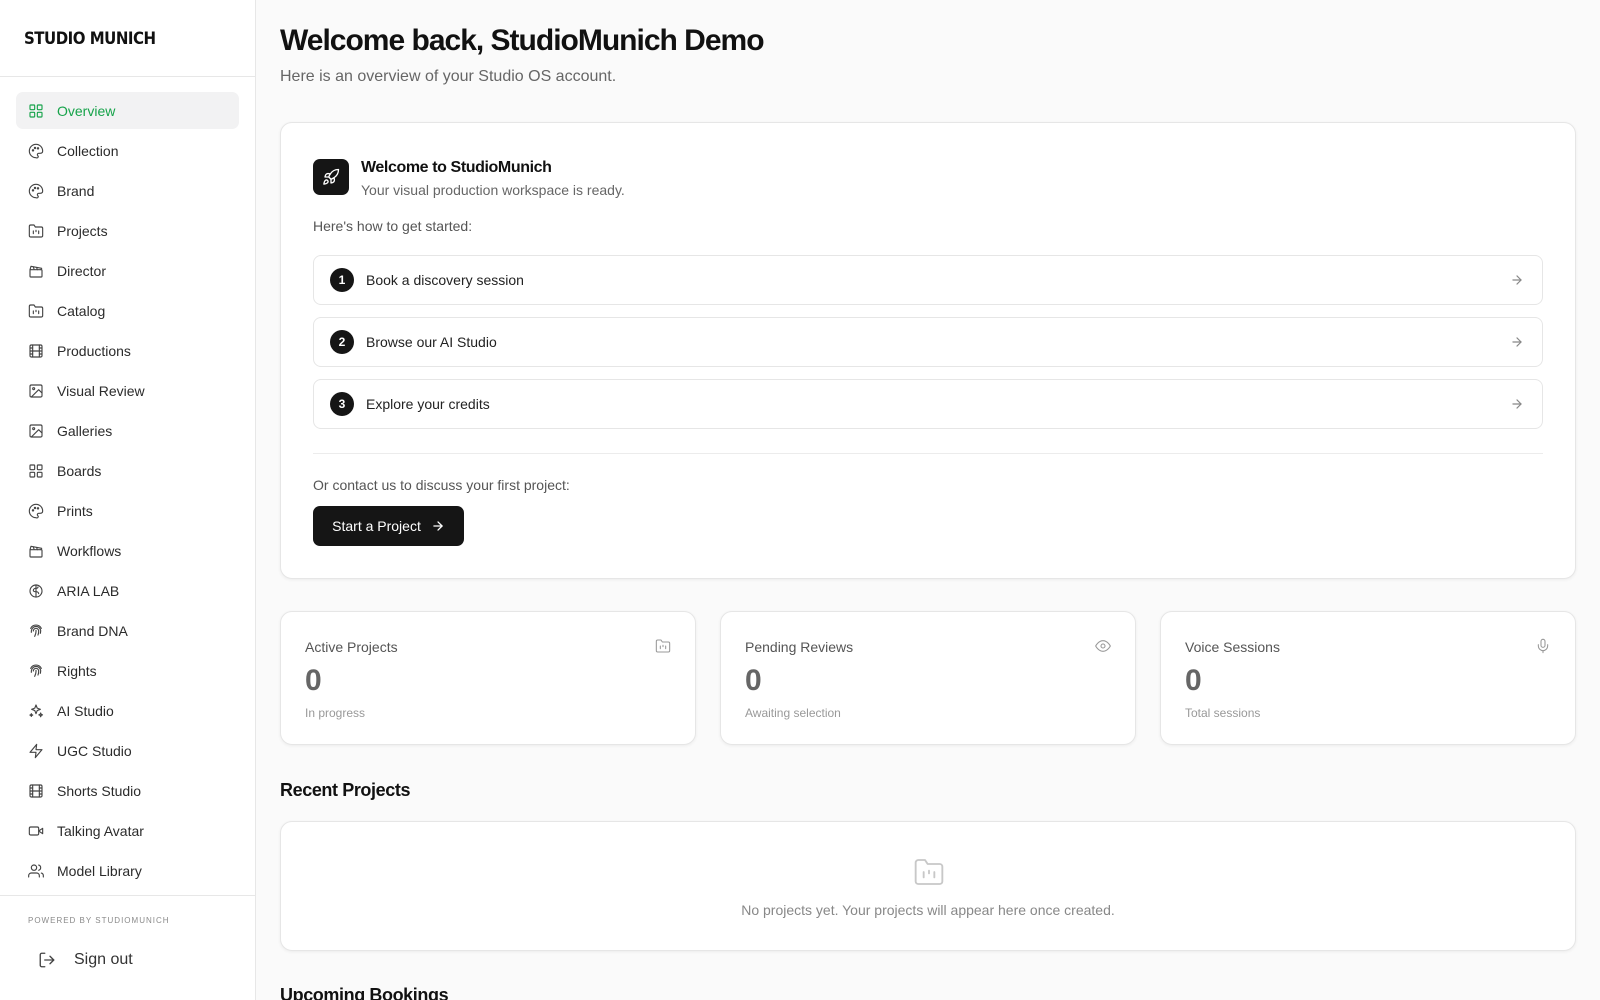 This screenshot has width=1600, height=1000. What do you see at coordinates (928, 342) in the screenshot?
I see `step-browse-ai-studio: 2 Browse our AI Studio` at bounding box center [928, 342].